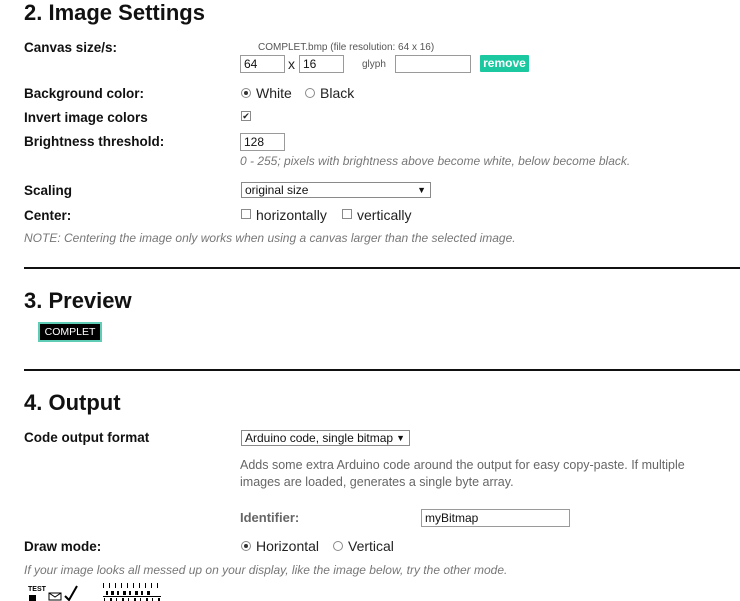 This screenshot has width=740, height=601. Describe the element at coordinates (246, 93) in the screenshot. I see `background-white-radio` at that location.